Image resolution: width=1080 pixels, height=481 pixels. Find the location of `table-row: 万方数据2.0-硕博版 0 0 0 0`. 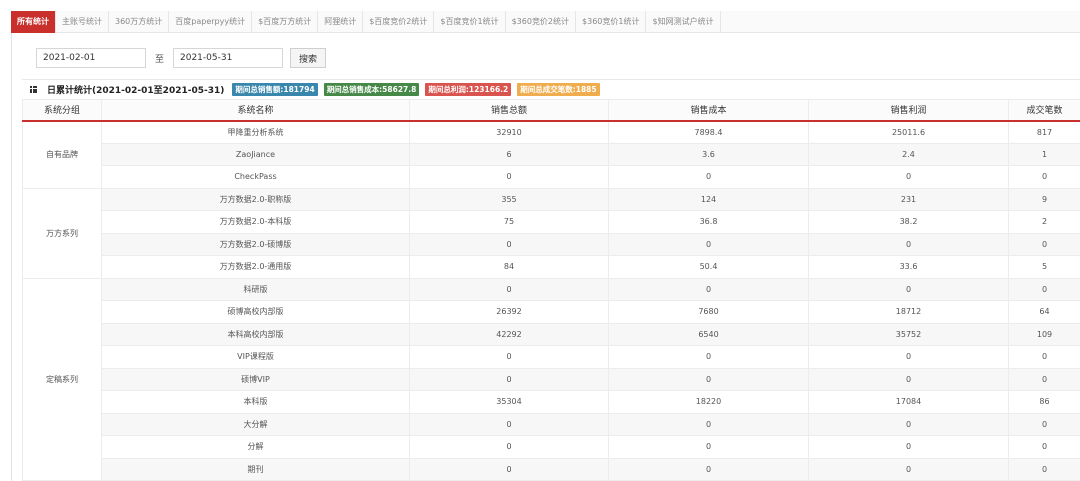

table-row: 万方数据2.0-硕博版 0 0 0 0 is located at coordinates (551, 244).